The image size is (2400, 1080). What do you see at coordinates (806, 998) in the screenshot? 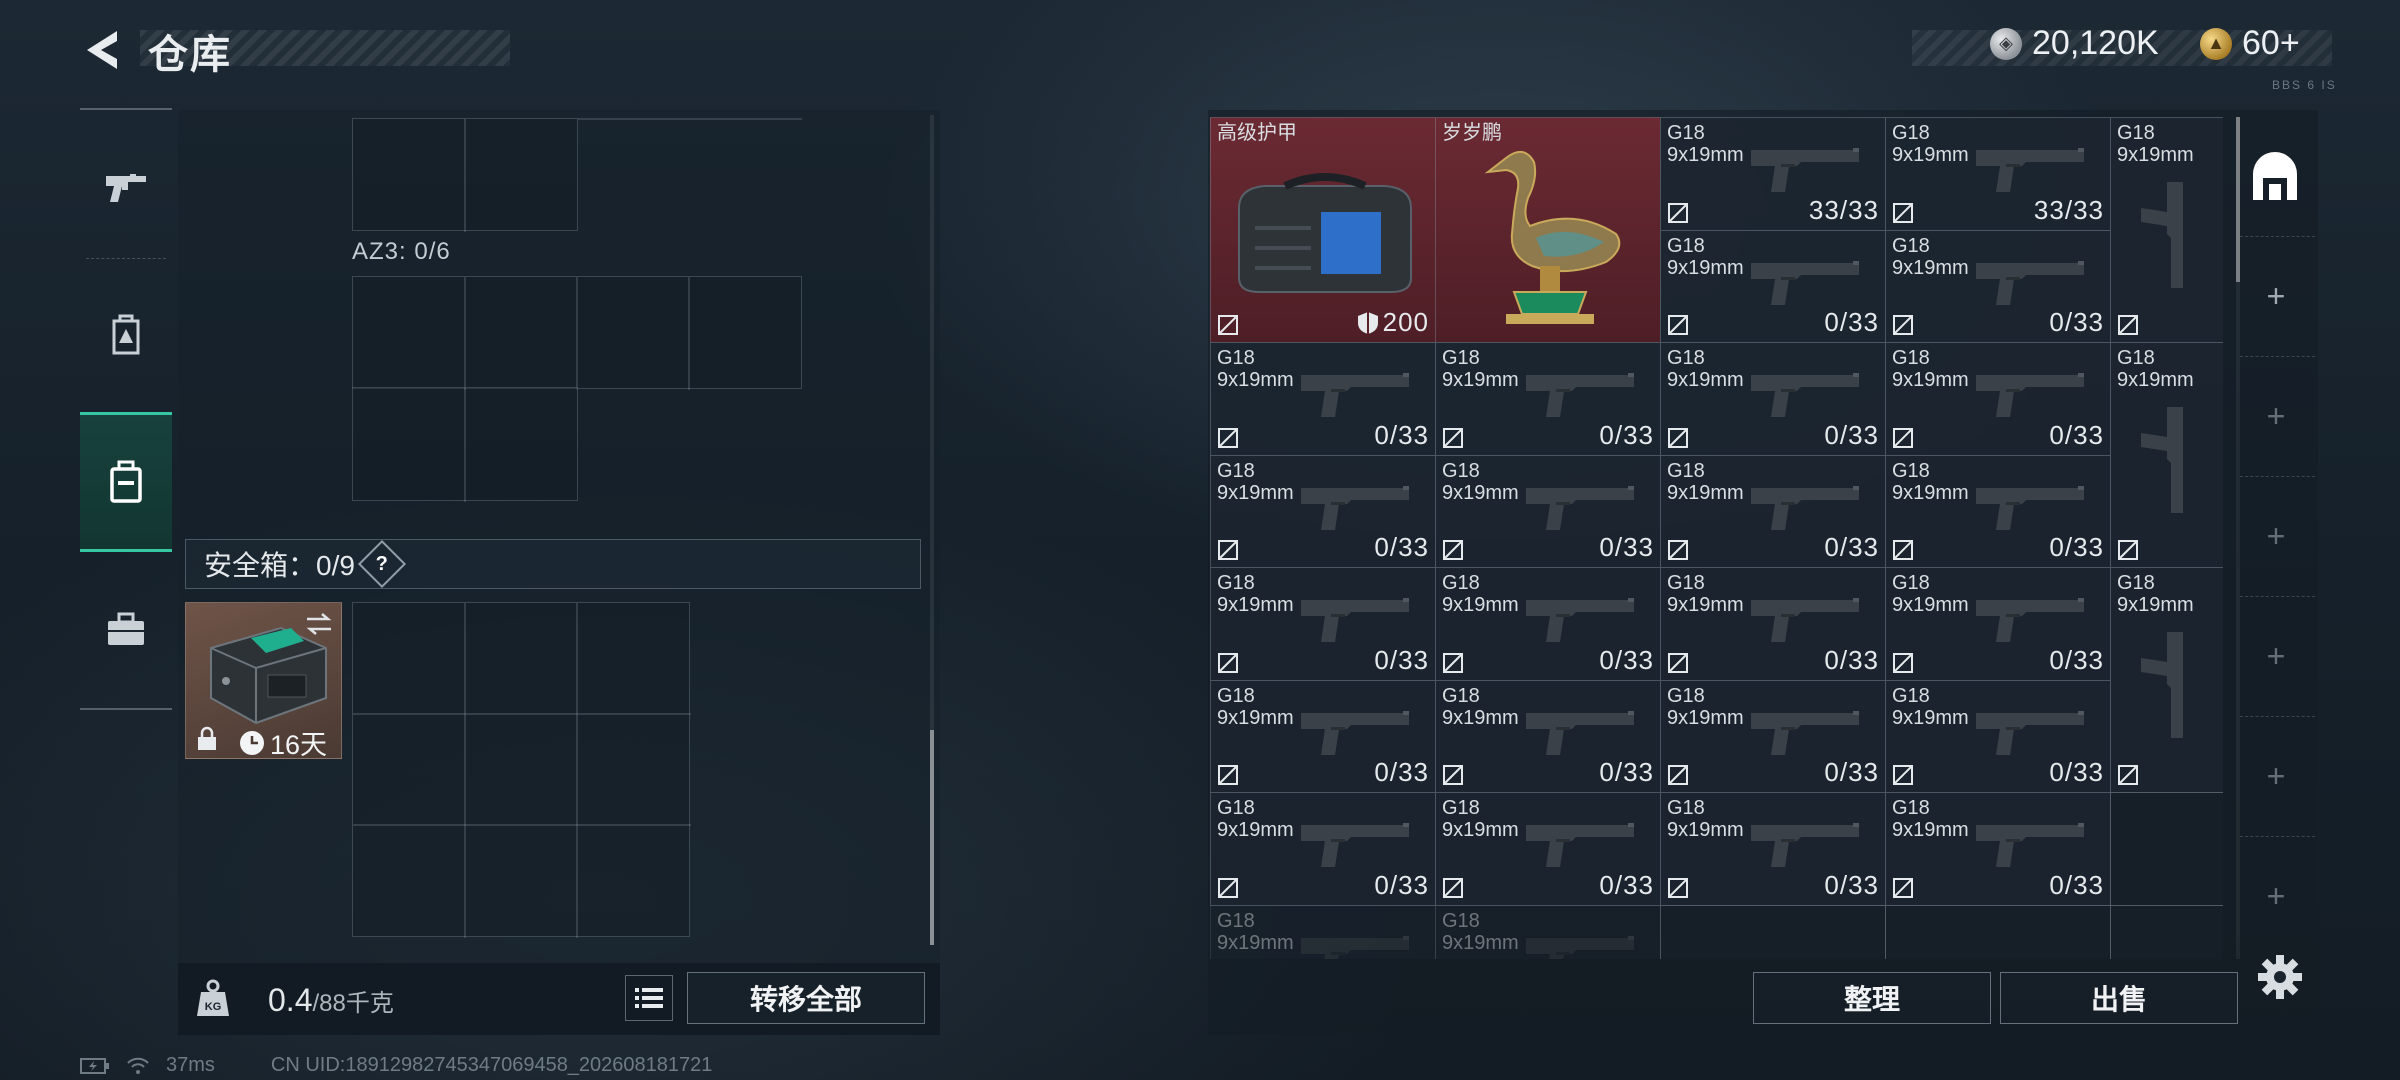
I see `transfer-all-button: 转移全部` at bounding box center [806, 998].